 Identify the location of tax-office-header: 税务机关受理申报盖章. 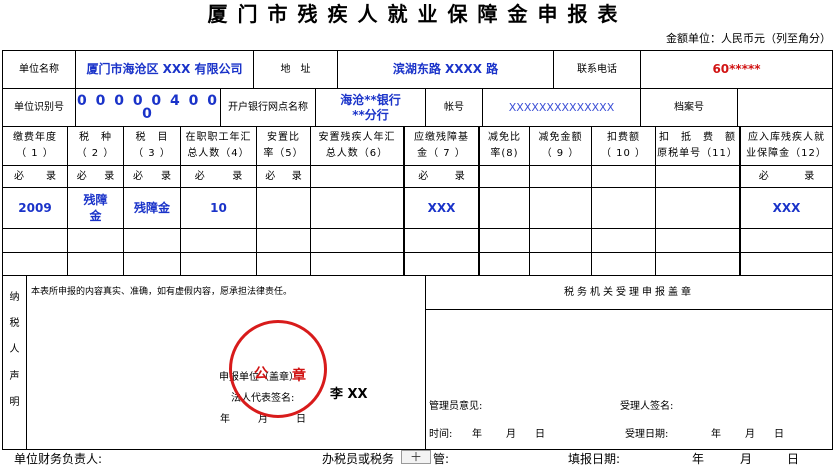
(629, 292).